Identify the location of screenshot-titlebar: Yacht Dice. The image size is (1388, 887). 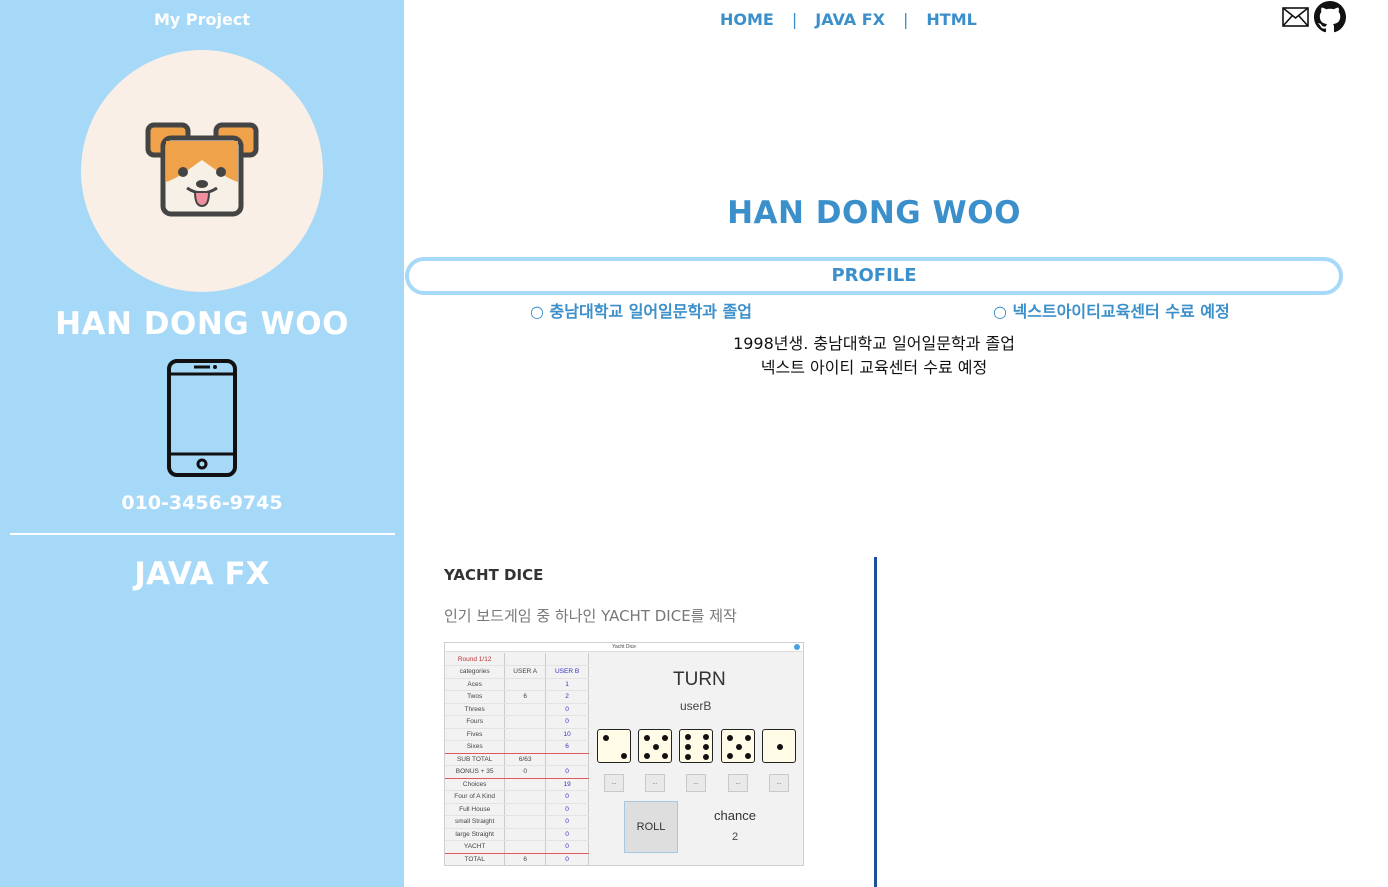
(624, 647).